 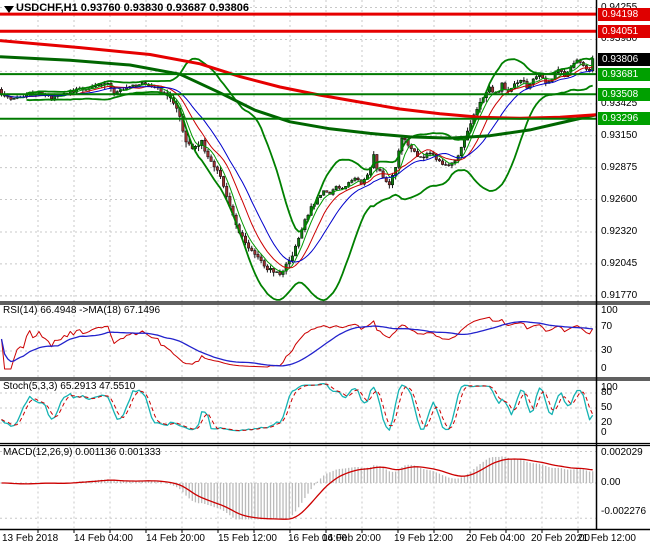 I want to click on symbol-pointer-icon, so click(x=9, y=9).